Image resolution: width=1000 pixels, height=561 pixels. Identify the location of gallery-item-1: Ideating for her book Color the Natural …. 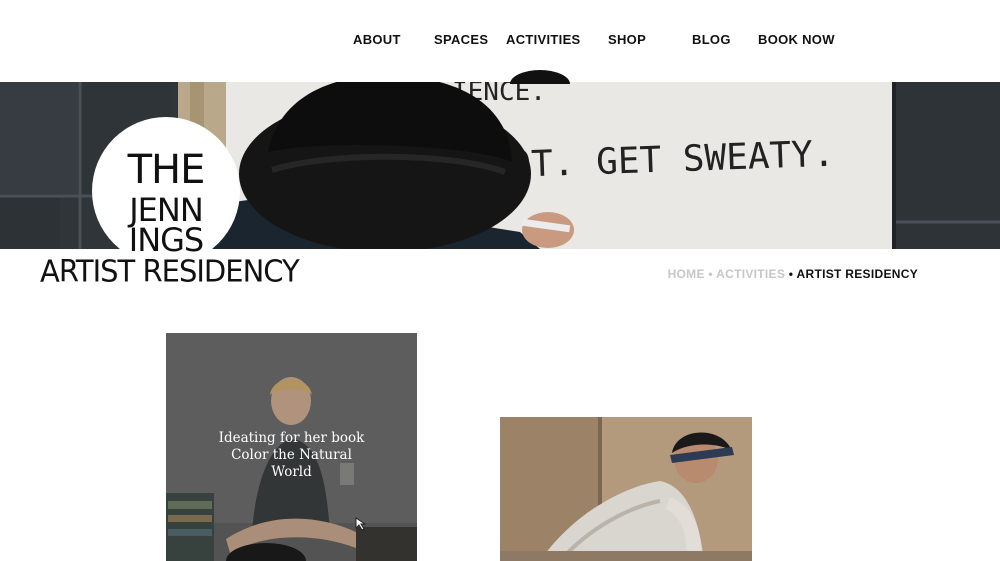
(291, 447).